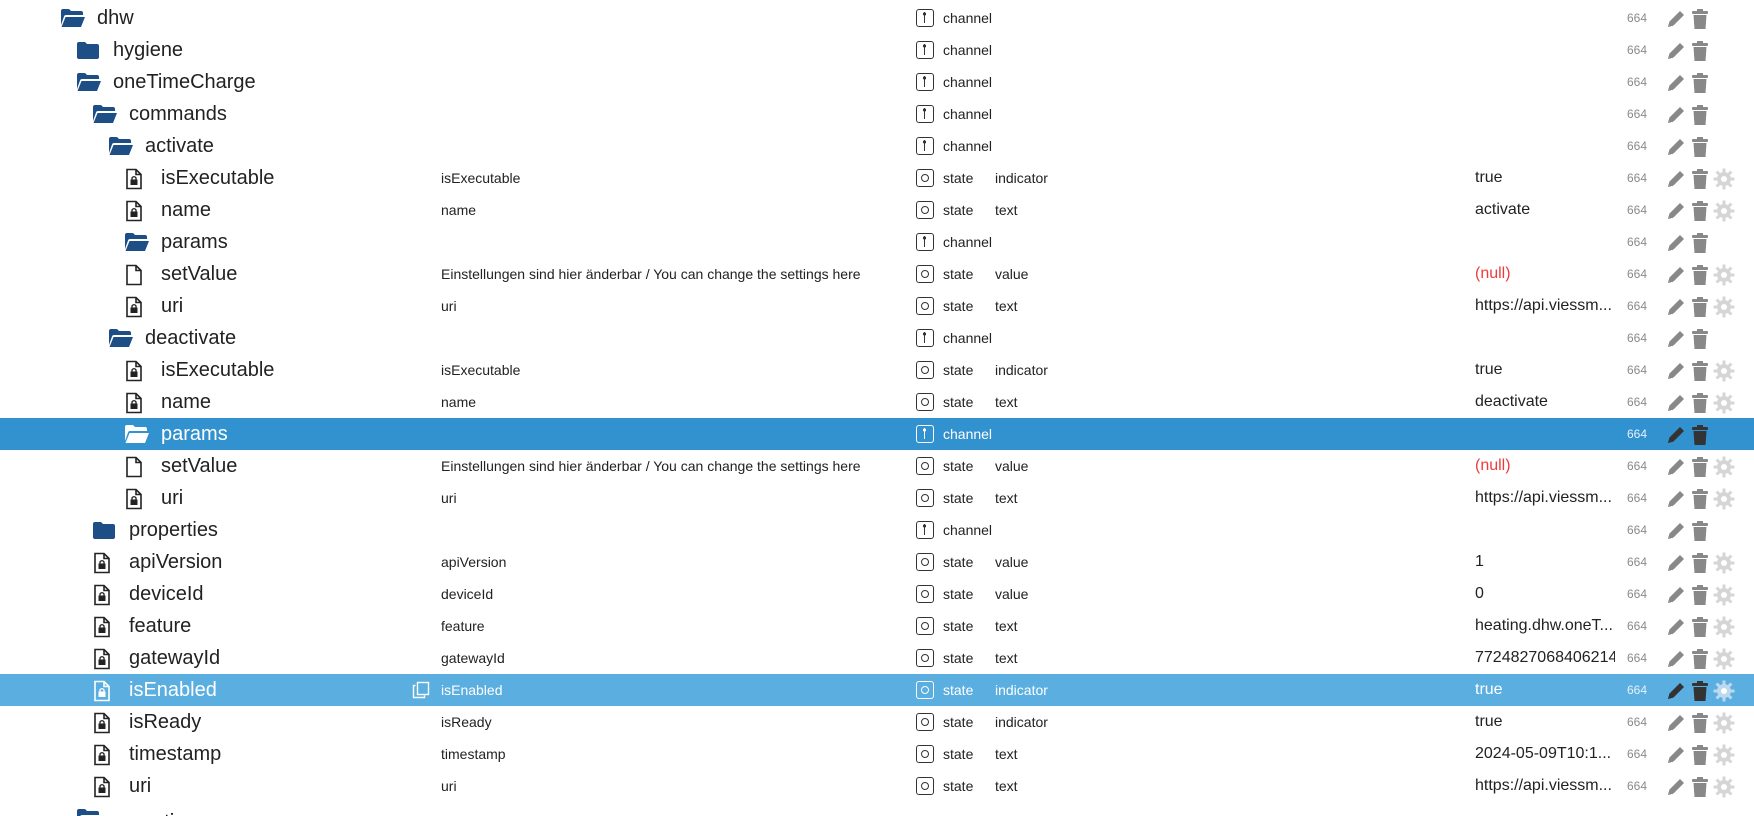 The height and width of the screenshot is (816, 1754). I want to click on row-name: isEnabled, so click(173, 690).